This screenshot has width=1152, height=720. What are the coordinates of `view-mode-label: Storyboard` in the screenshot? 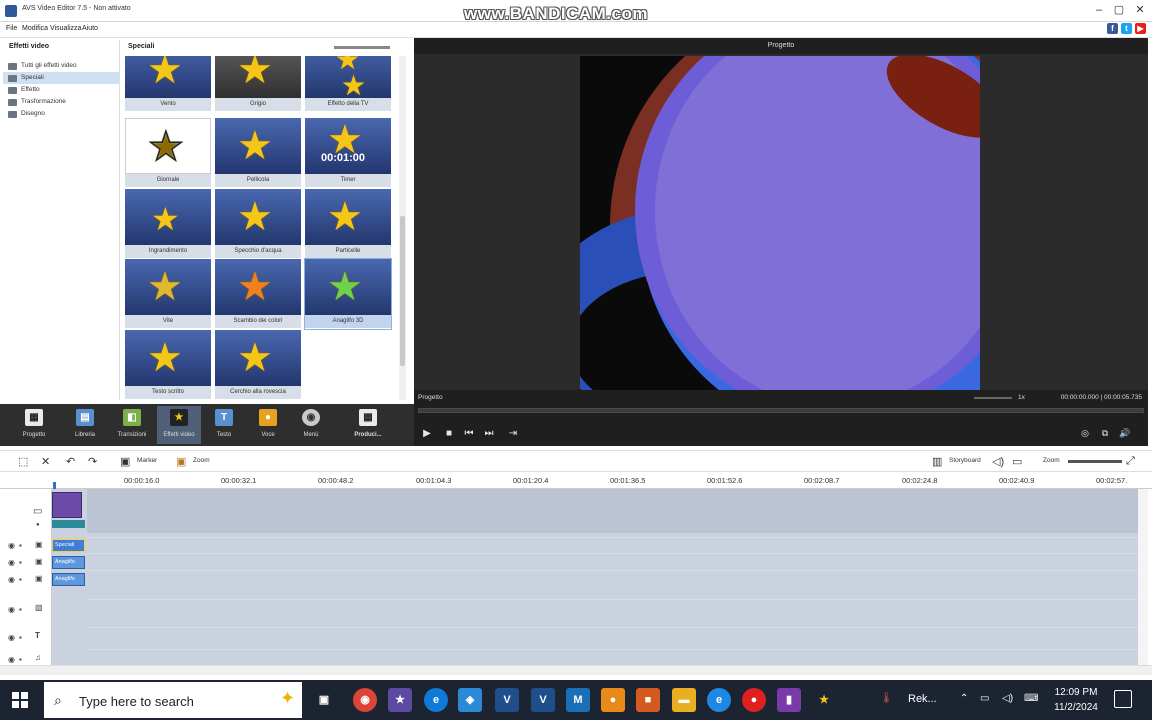 It's located at (965, 460).